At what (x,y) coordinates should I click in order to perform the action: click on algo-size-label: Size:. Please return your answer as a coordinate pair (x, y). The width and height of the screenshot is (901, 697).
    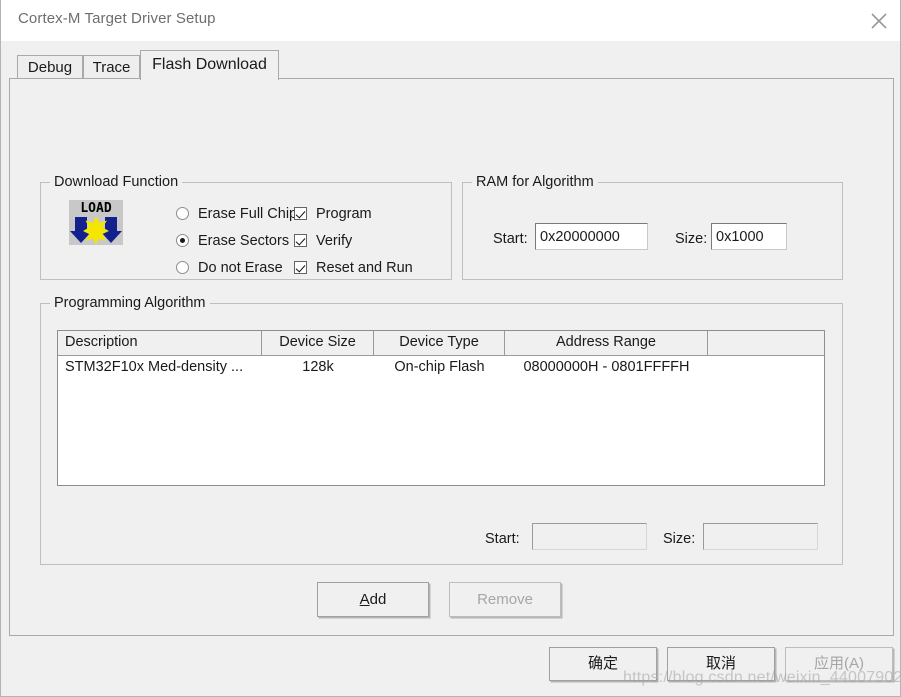
    Looking at the image, I should click on (679, 539).